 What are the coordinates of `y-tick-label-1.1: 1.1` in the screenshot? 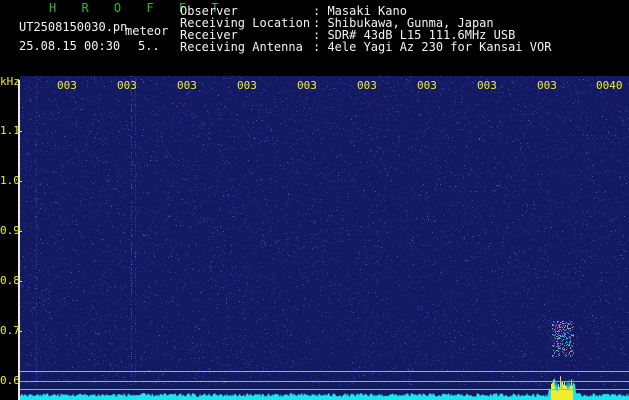 It's located at (10, 130).